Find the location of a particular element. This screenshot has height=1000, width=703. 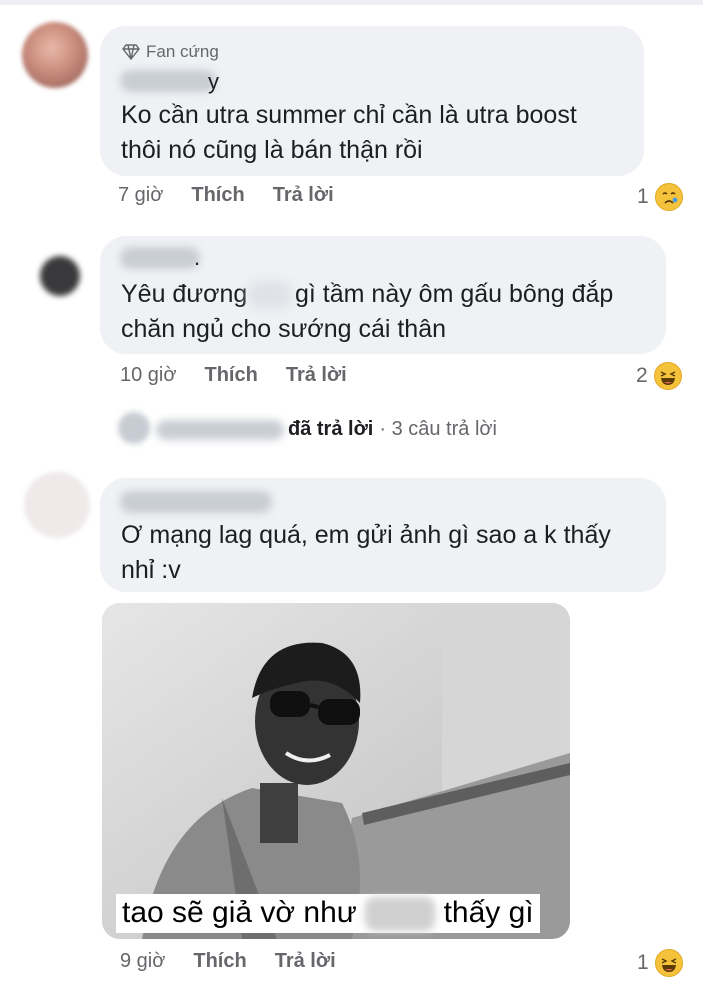

comment-text-line: nhỉ :v is located at coordinates (151, 570).